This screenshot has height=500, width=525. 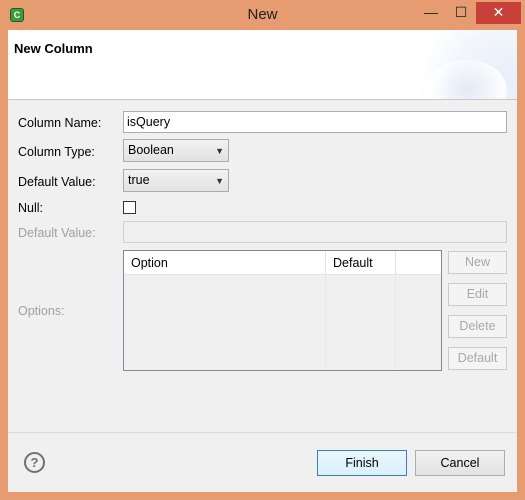 I want to click on delete-option-button: Delete, so click(x=477, y=326).